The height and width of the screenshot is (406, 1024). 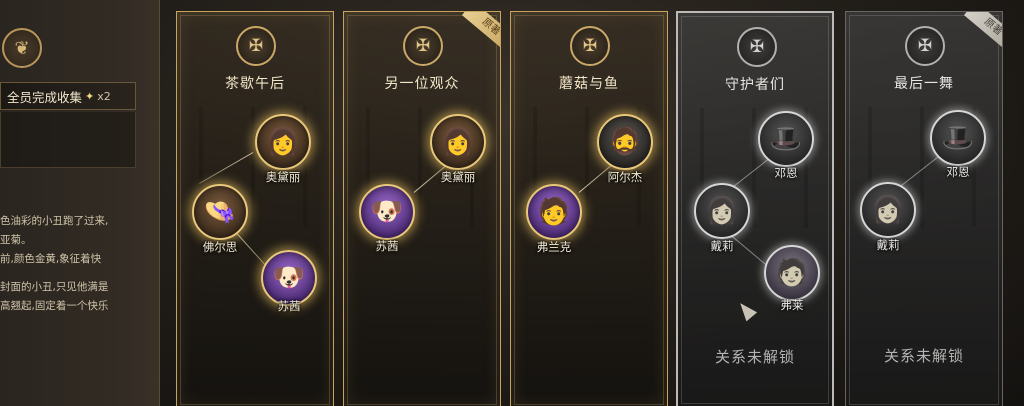 I want to click on desc-line: 高翘起,固定着一个快乐, so click(x=54, y=306).